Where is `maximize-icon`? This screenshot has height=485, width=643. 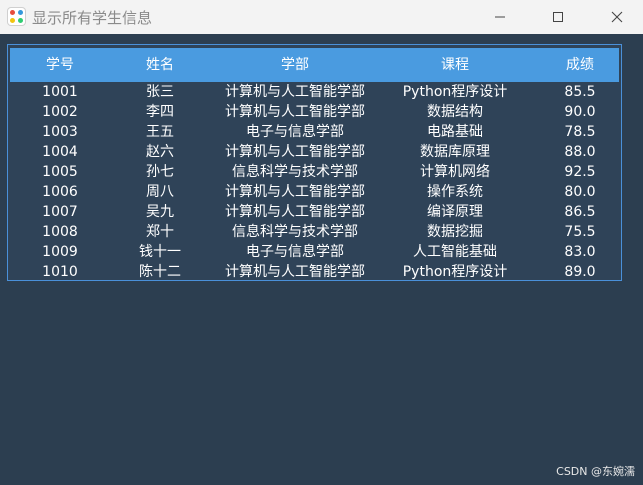
maximize-icon is located at coordinates (558, 17).